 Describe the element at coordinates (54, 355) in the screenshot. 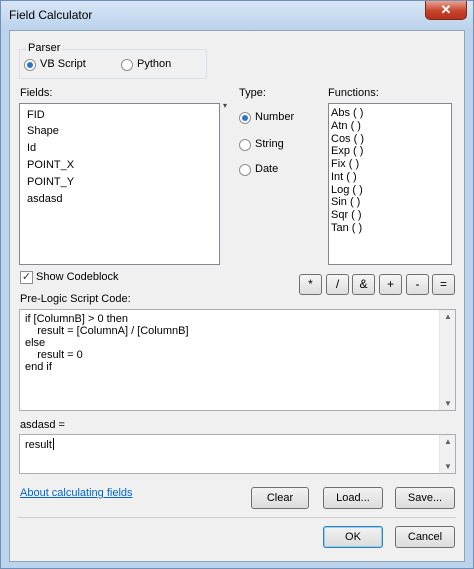

I see `code-line: result = 0` at that location.